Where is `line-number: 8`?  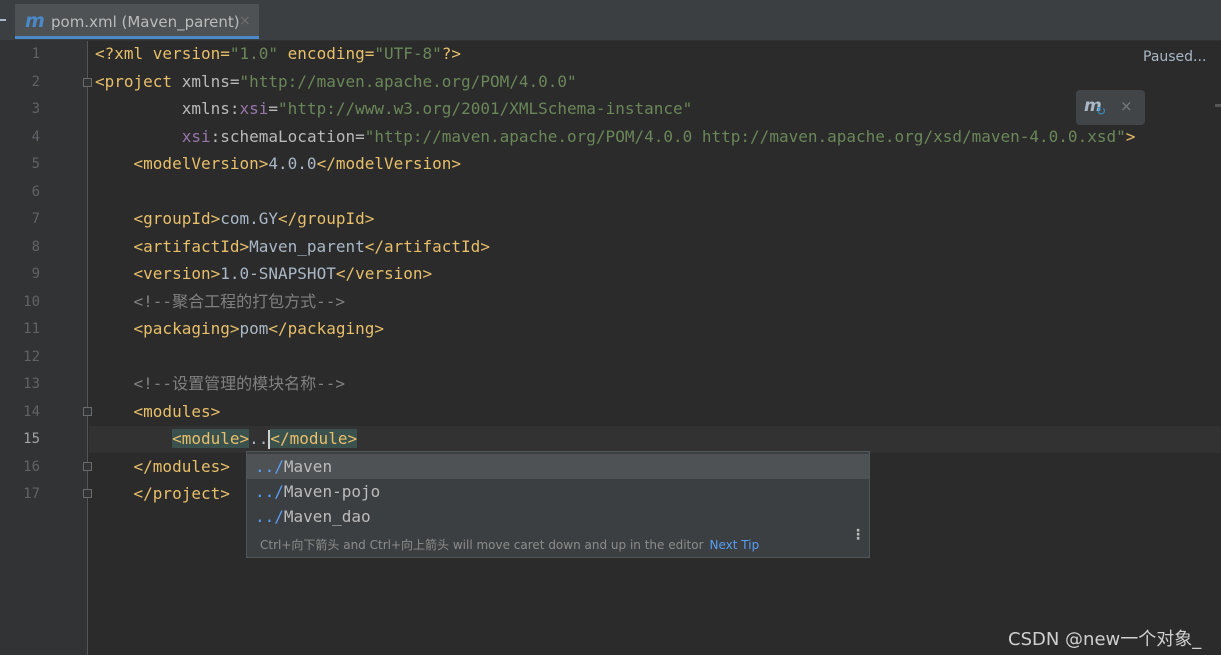 line-number: 8 is located at coordinates (35, 247).